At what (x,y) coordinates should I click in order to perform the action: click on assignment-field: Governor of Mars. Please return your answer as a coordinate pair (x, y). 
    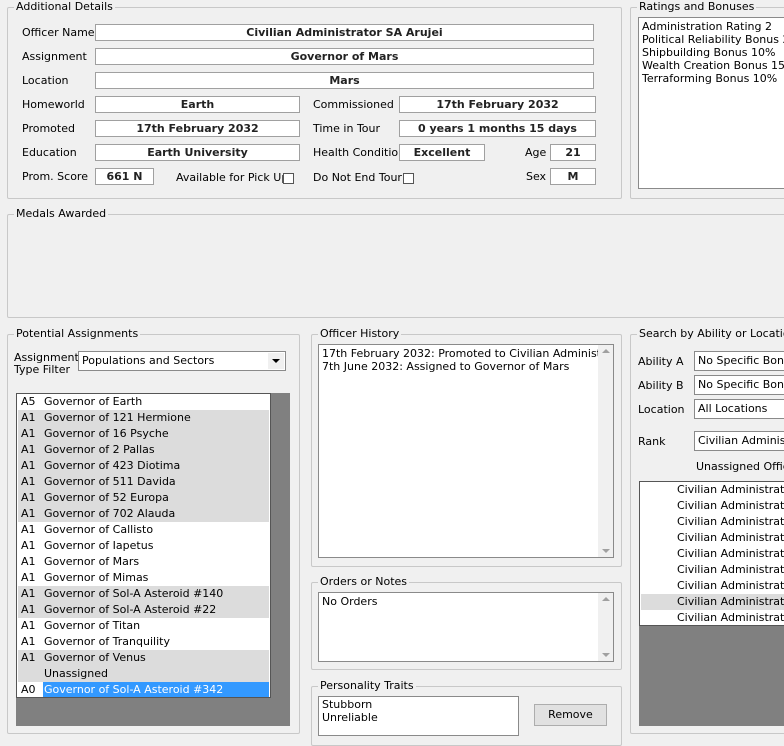
    Looking at the image, I should click on (344, 56).